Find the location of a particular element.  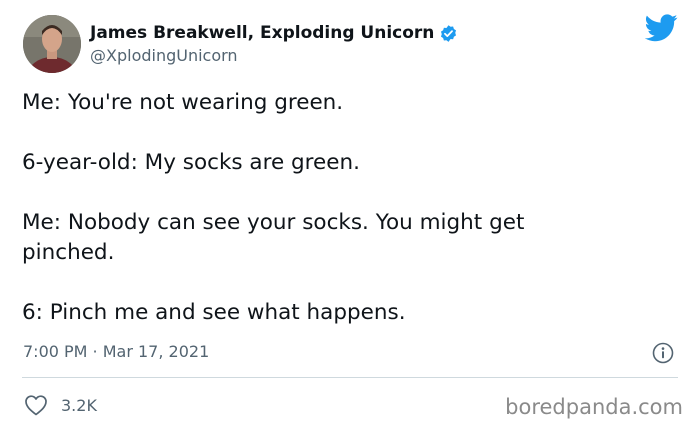

info-icon is located at coordinates (663, 353).